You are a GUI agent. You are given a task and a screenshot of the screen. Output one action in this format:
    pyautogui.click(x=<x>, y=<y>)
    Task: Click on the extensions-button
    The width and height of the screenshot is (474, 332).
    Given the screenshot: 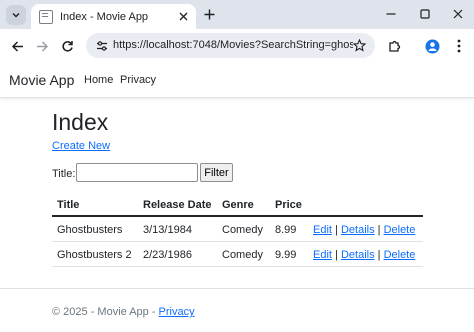 What is the action you would take?
    pyautogui.click(x=394, y=46)
    